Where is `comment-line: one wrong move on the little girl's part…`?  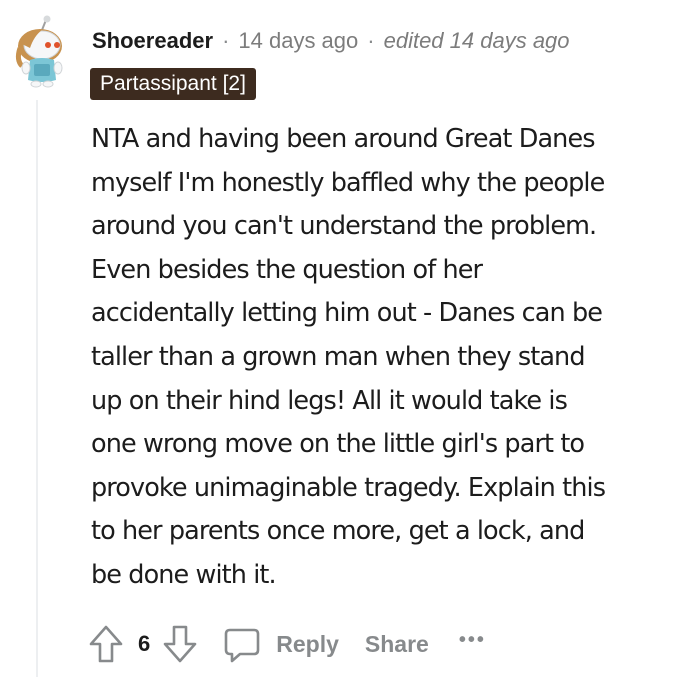
comment-line: one wrong move on the little girl's part… is located at coordinates (338, 444).